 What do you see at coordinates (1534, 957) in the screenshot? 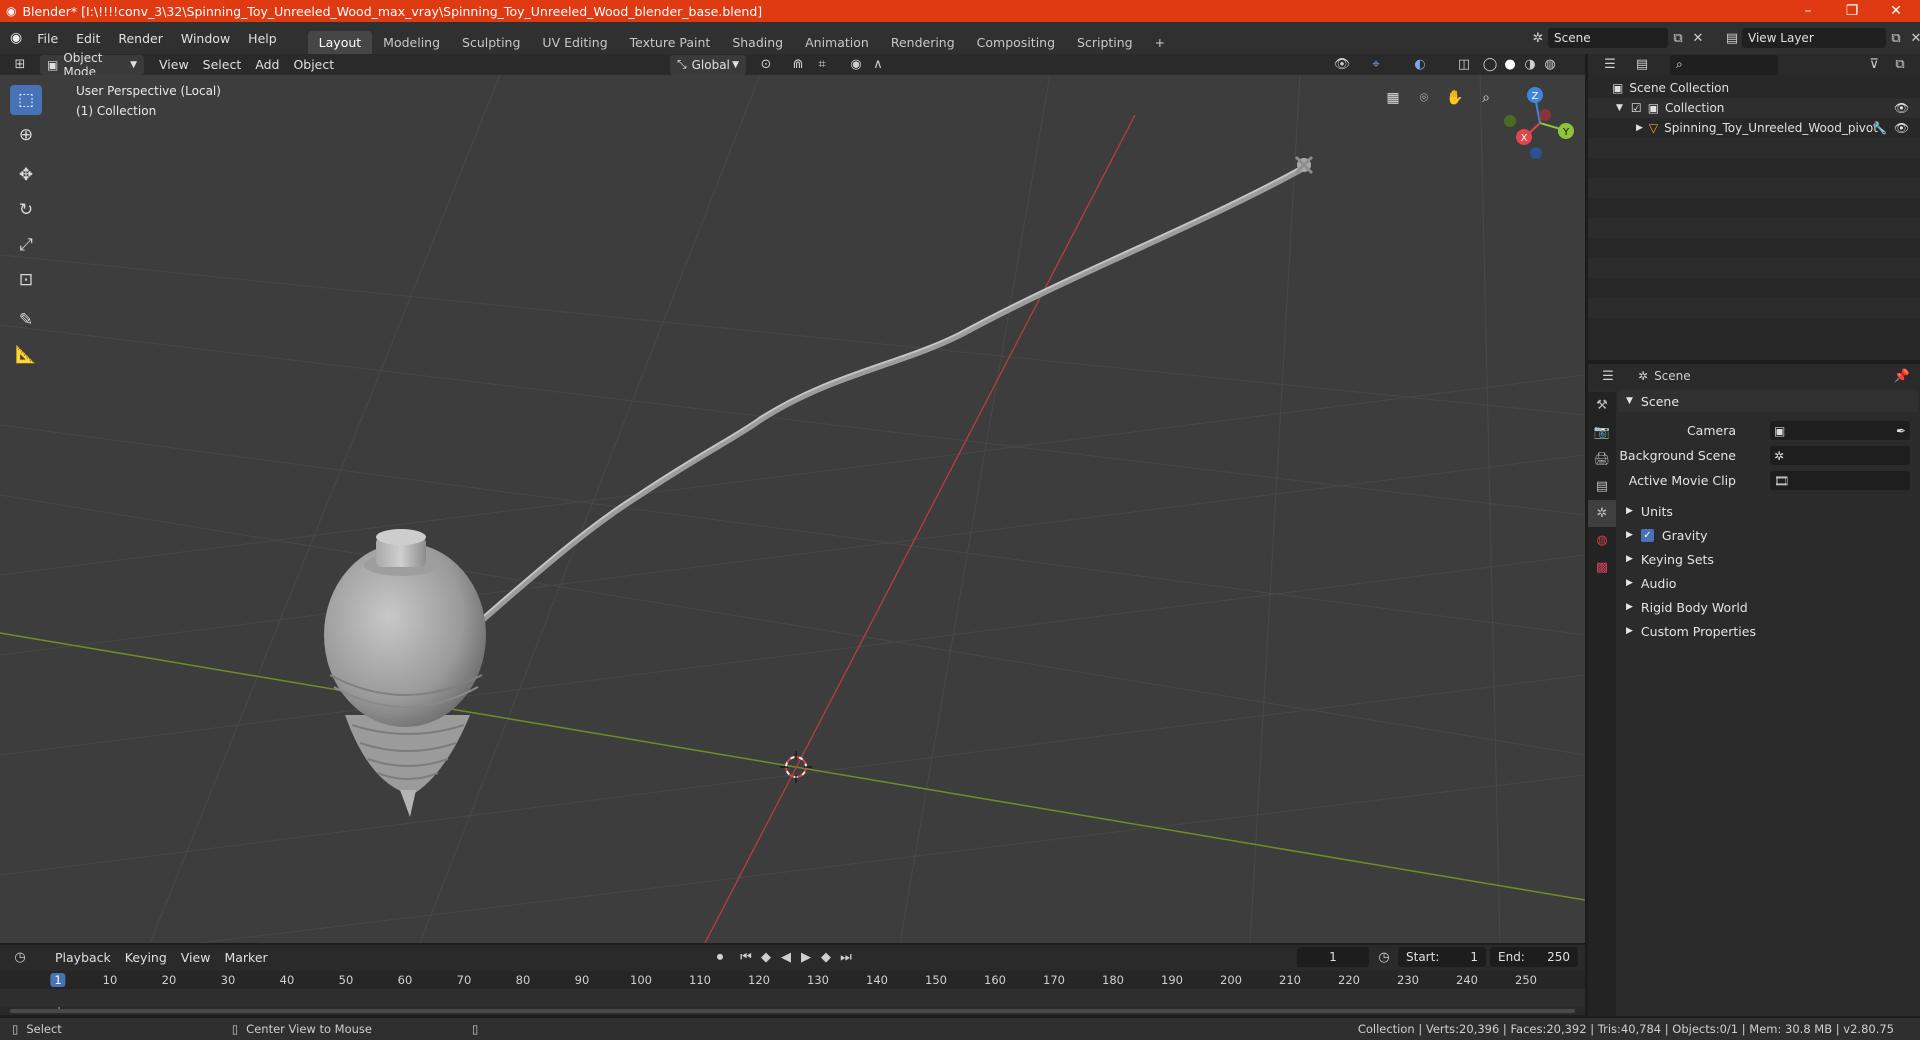
I see `end-frame-field: End: 250` at bounding box center [1534, 957].